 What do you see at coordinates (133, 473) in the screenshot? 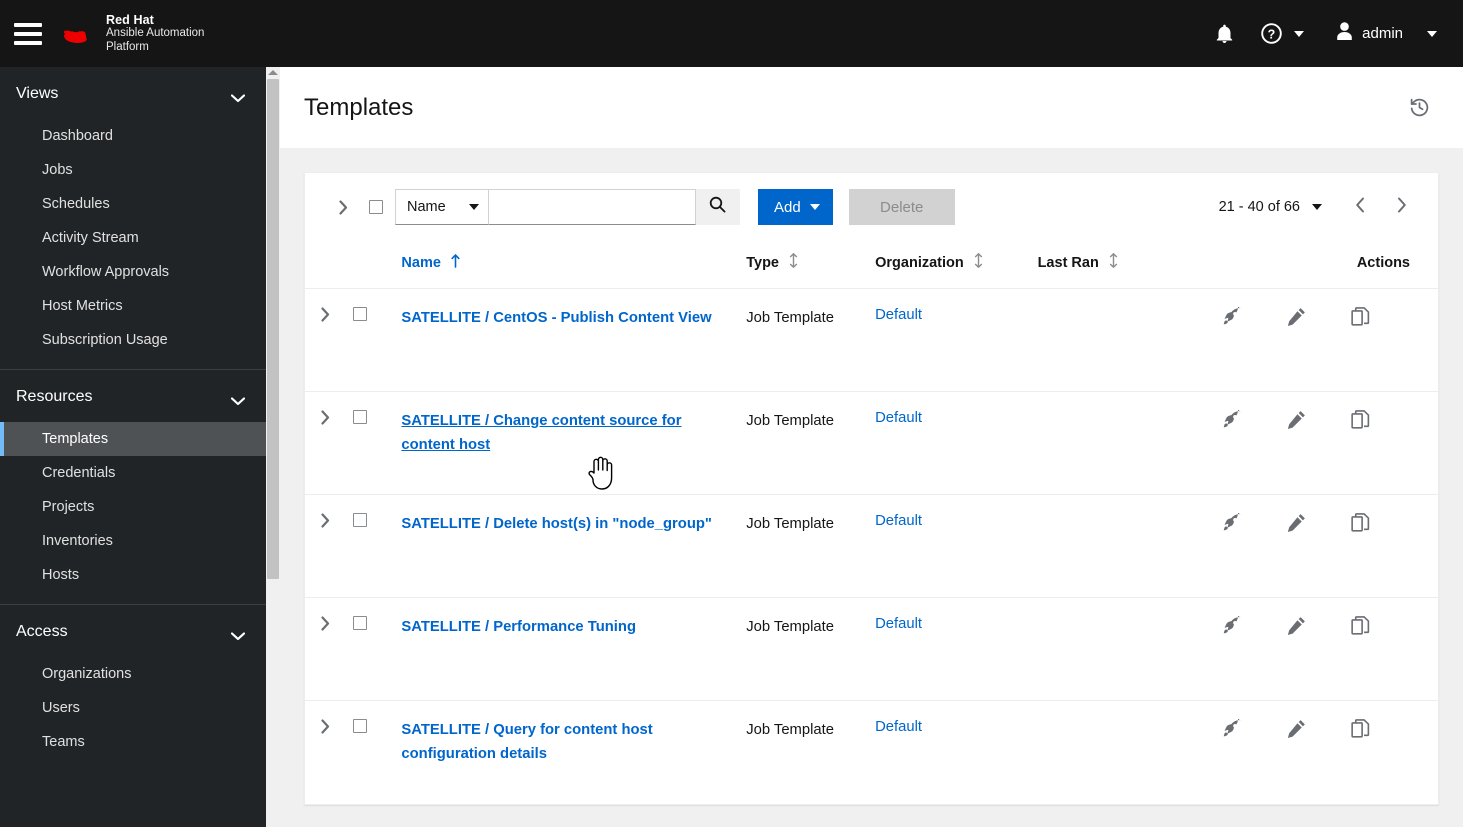
I see `sidebar-item-credentials: Credentials` at bounding box center [133, 473].